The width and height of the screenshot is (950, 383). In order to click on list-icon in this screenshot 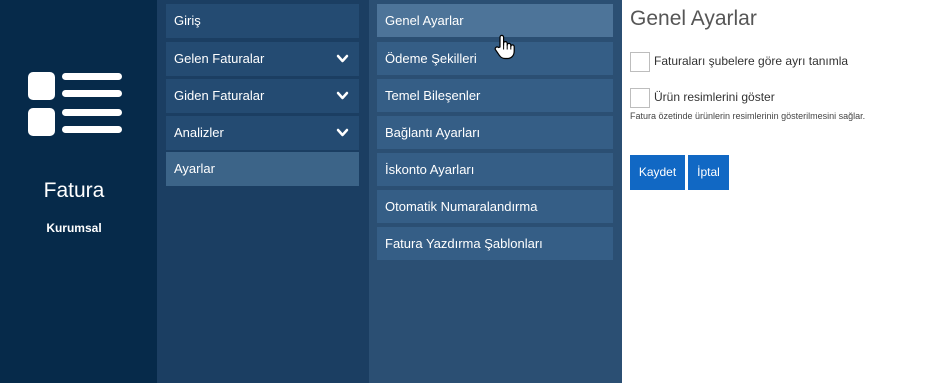, I will do `click(75, 104)`.